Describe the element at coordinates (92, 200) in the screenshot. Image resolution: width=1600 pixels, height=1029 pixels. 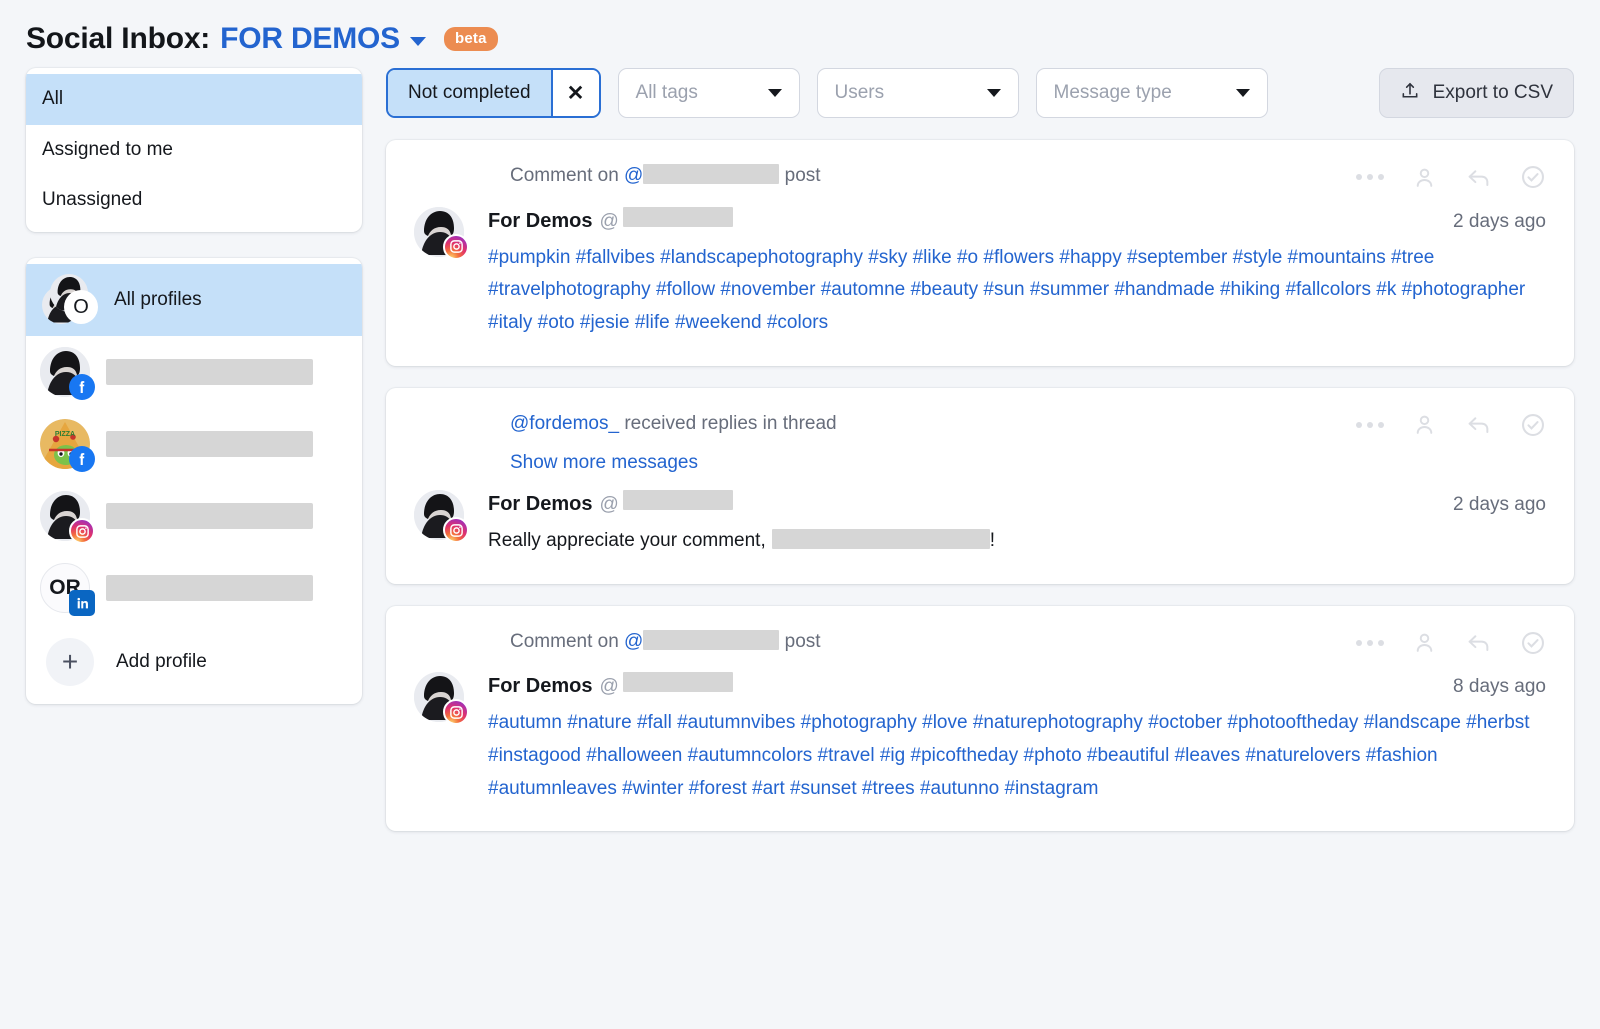
I see `sidebar-item-label: Unassigned` at that location.